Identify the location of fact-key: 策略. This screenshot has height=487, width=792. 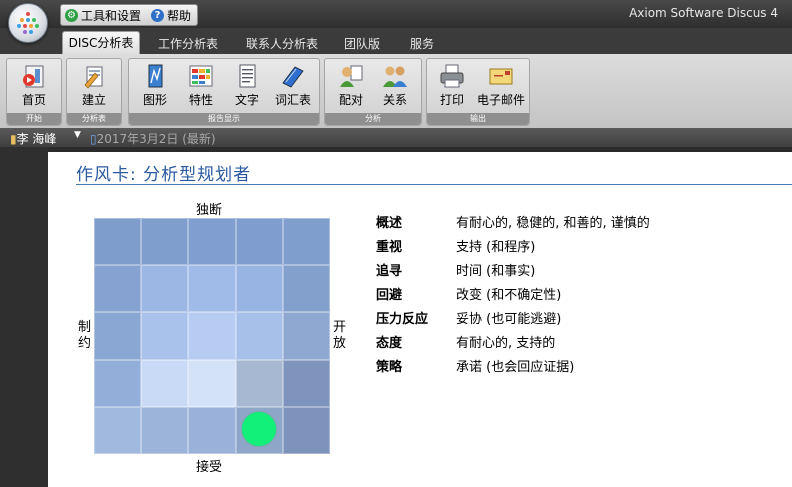
(389, 367).